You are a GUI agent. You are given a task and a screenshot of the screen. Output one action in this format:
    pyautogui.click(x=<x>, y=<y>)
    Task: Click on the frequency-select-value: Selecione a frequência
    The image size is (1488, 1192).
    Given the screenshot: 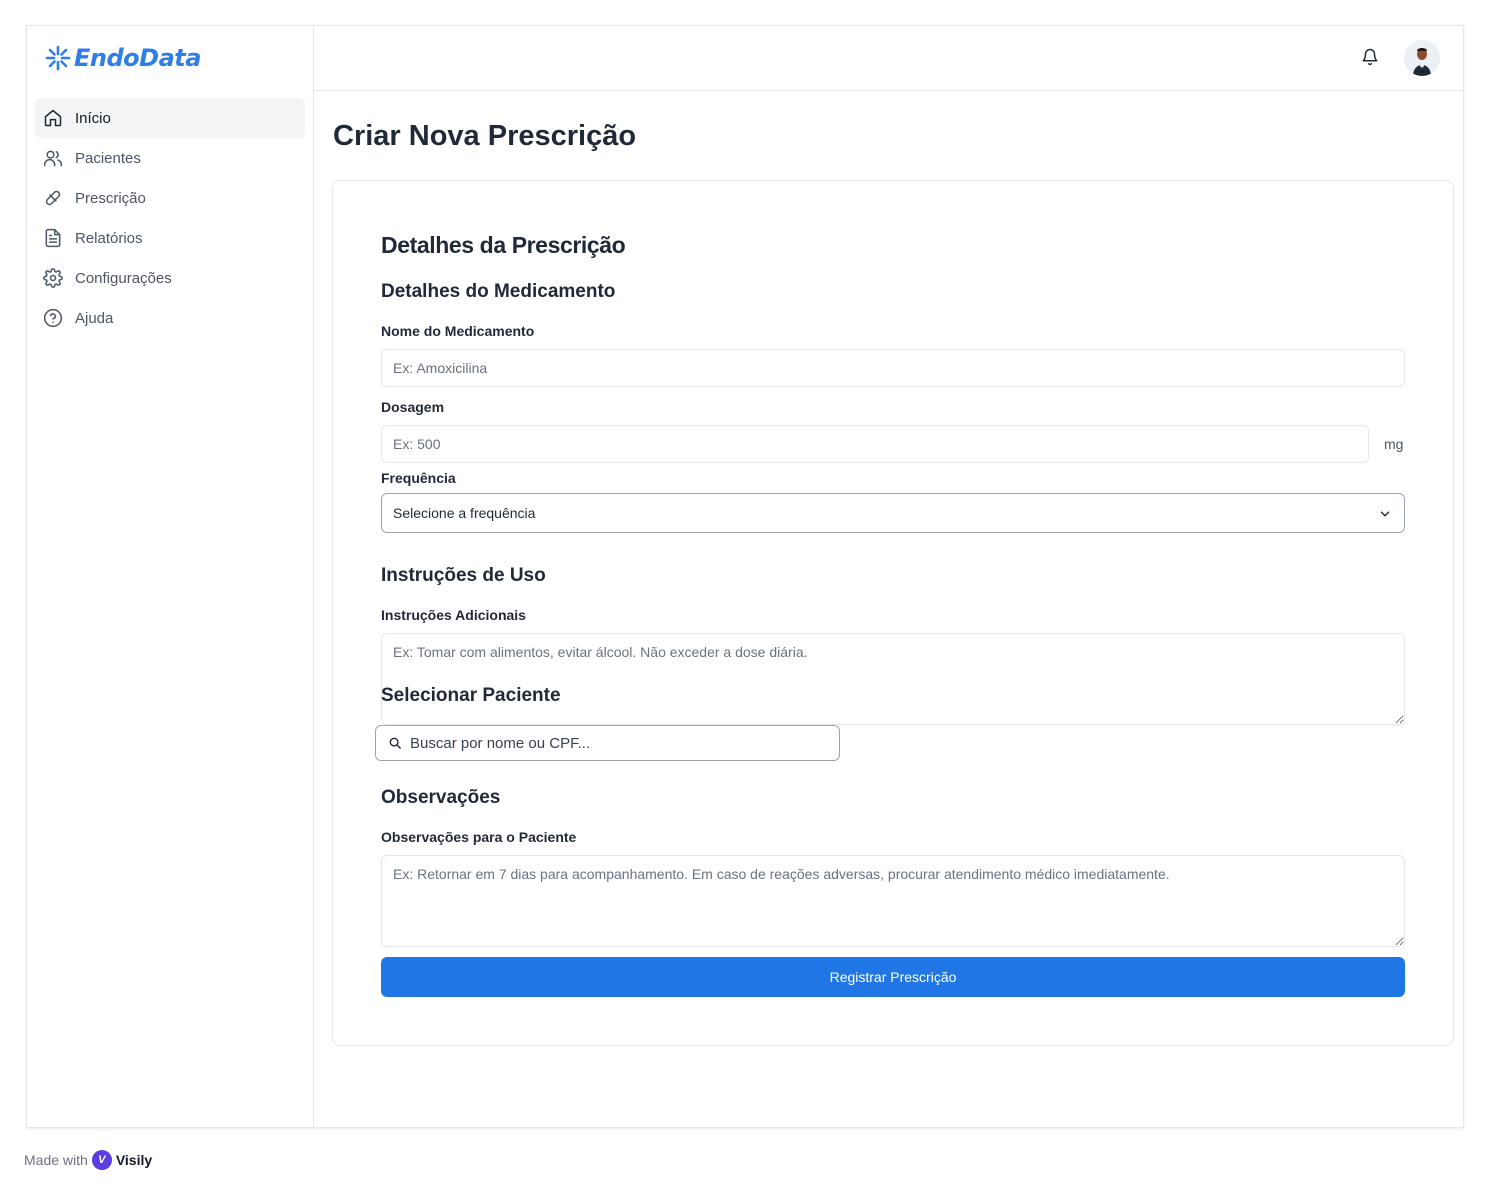 What is the action you would take?
    pyautogui.click(x=464, y=513)
    